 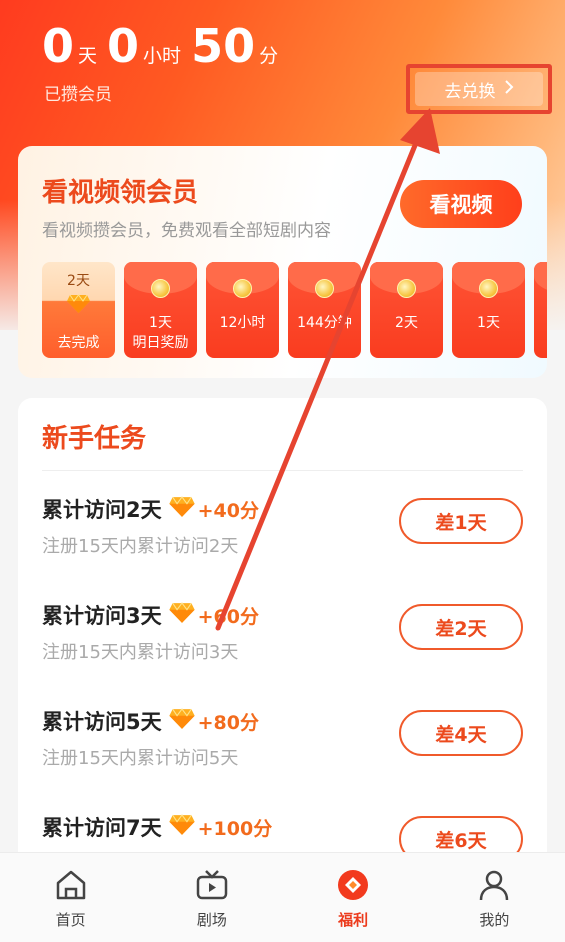 I want to click on chevron-right-icon, so click(x=509, y=89).